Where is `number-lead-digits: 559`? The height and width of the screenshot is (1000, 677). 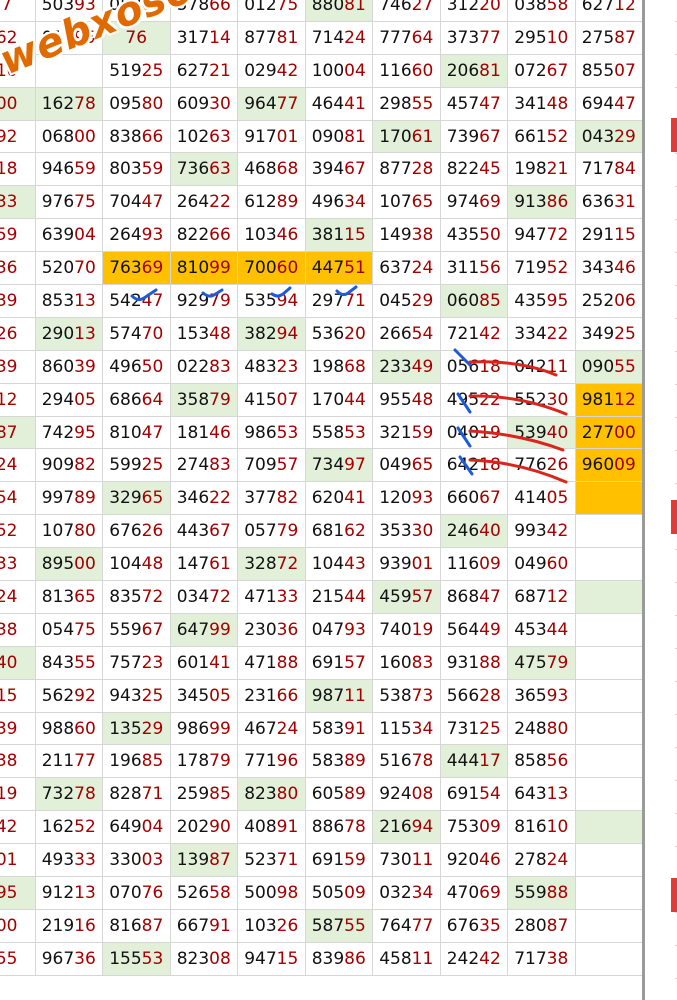 number-lead-digits: 559 is located at coordinates (125, 629).